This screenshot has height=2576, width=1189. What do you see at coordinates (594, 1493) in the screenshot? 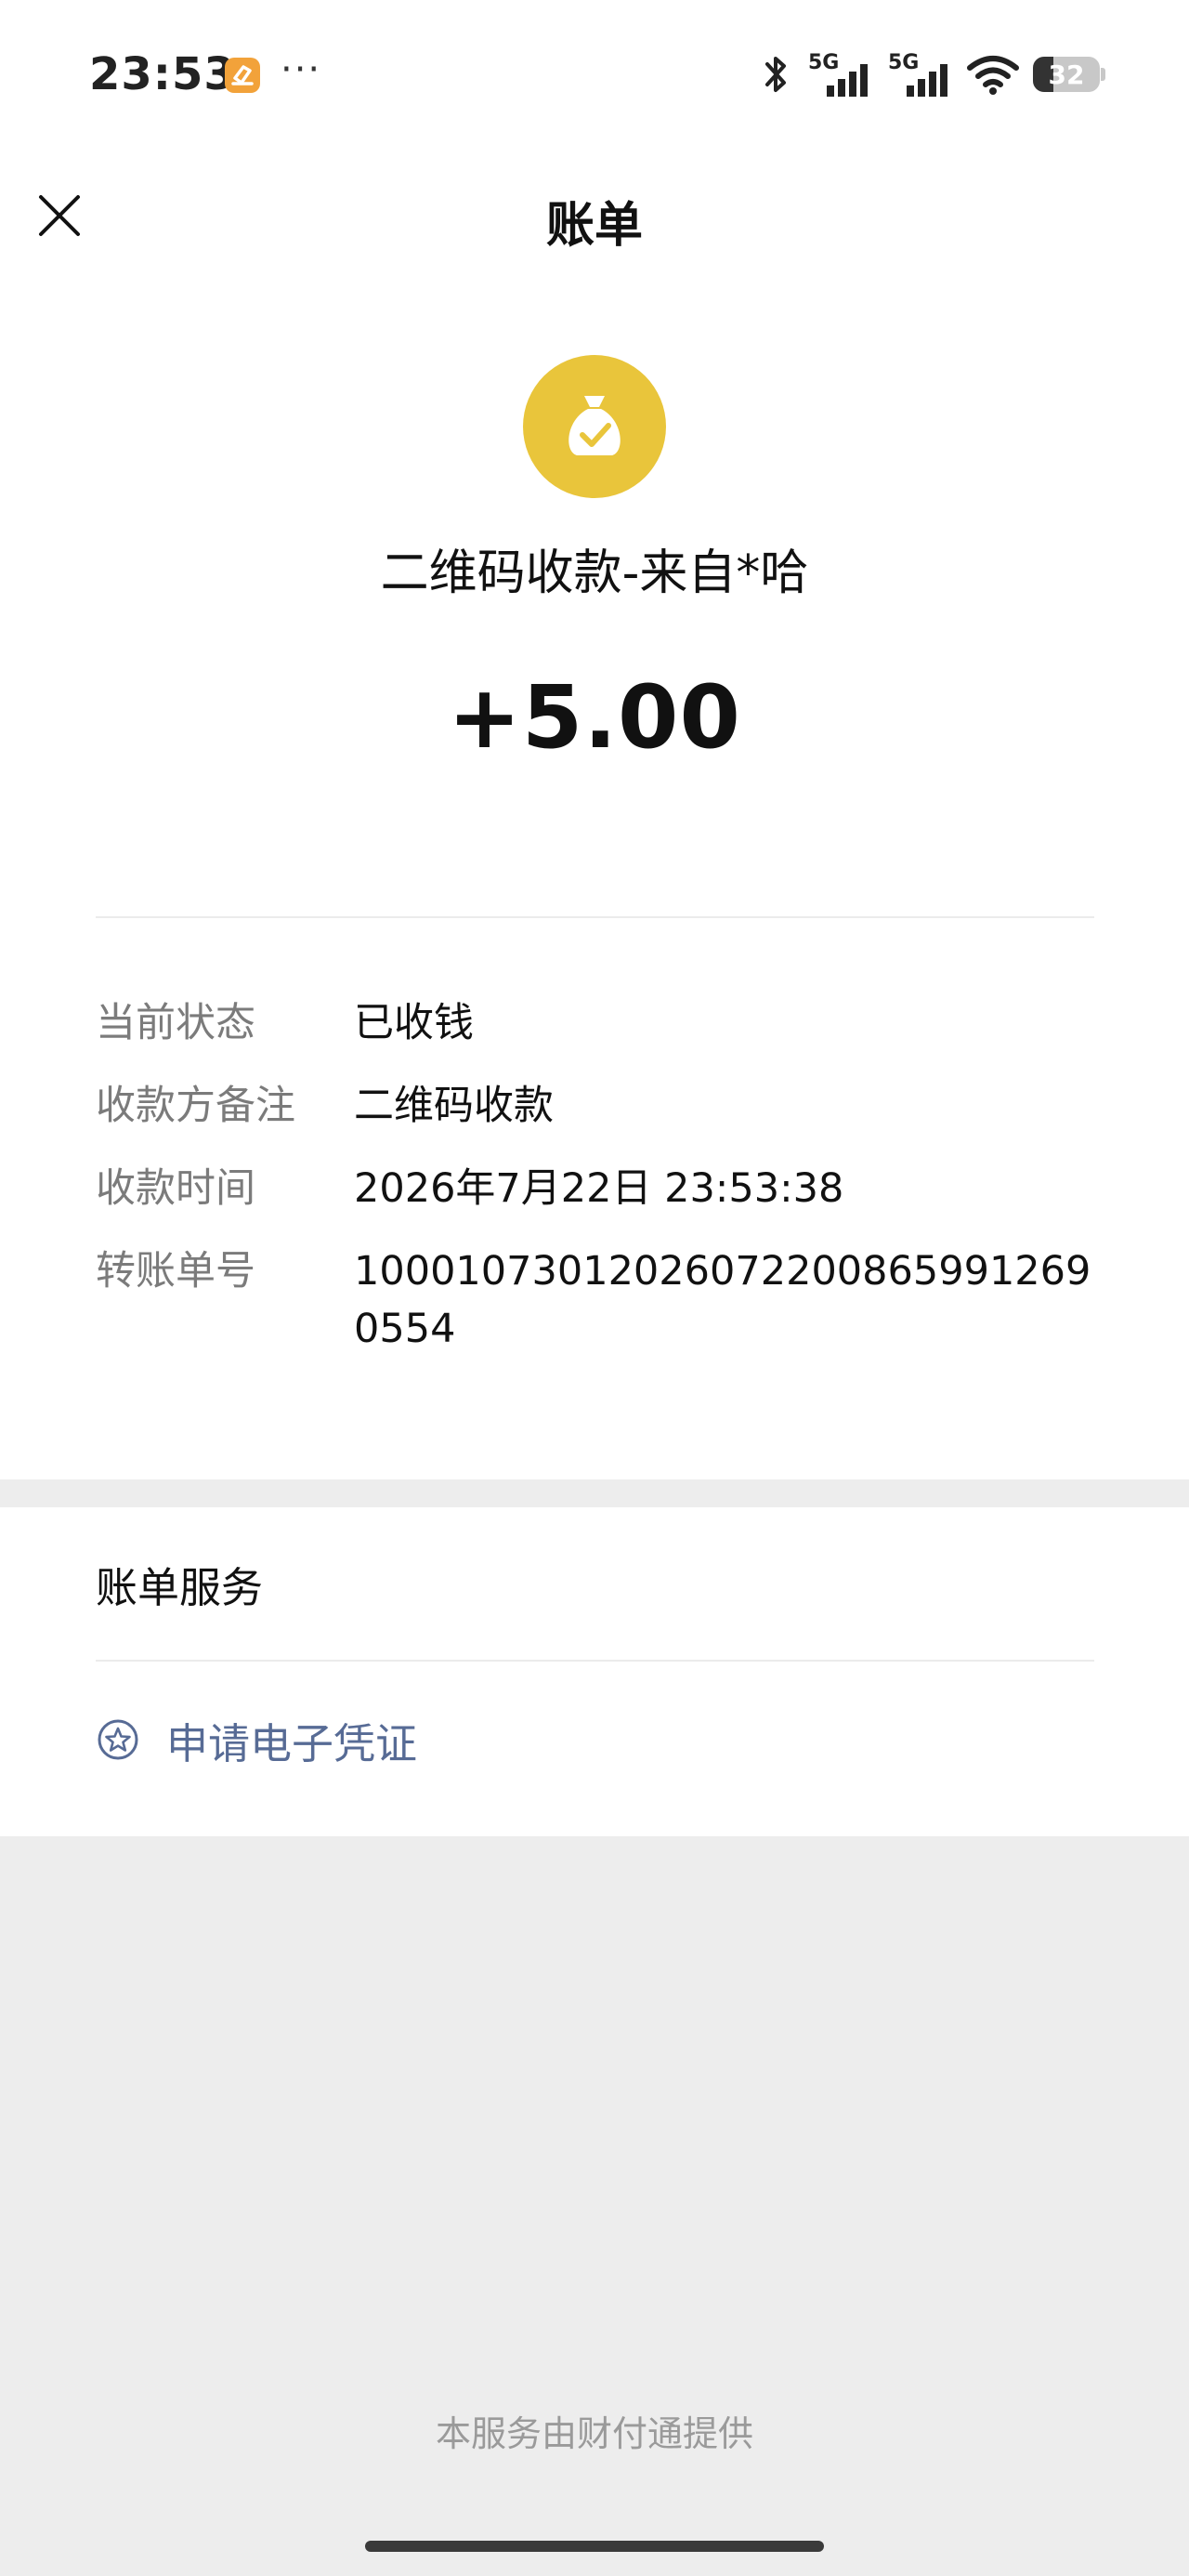
I see `section-gap` at bounding box center [594, 1493].